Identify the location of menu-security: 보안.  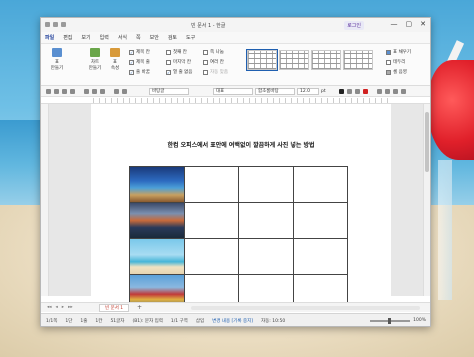
(154, 37).